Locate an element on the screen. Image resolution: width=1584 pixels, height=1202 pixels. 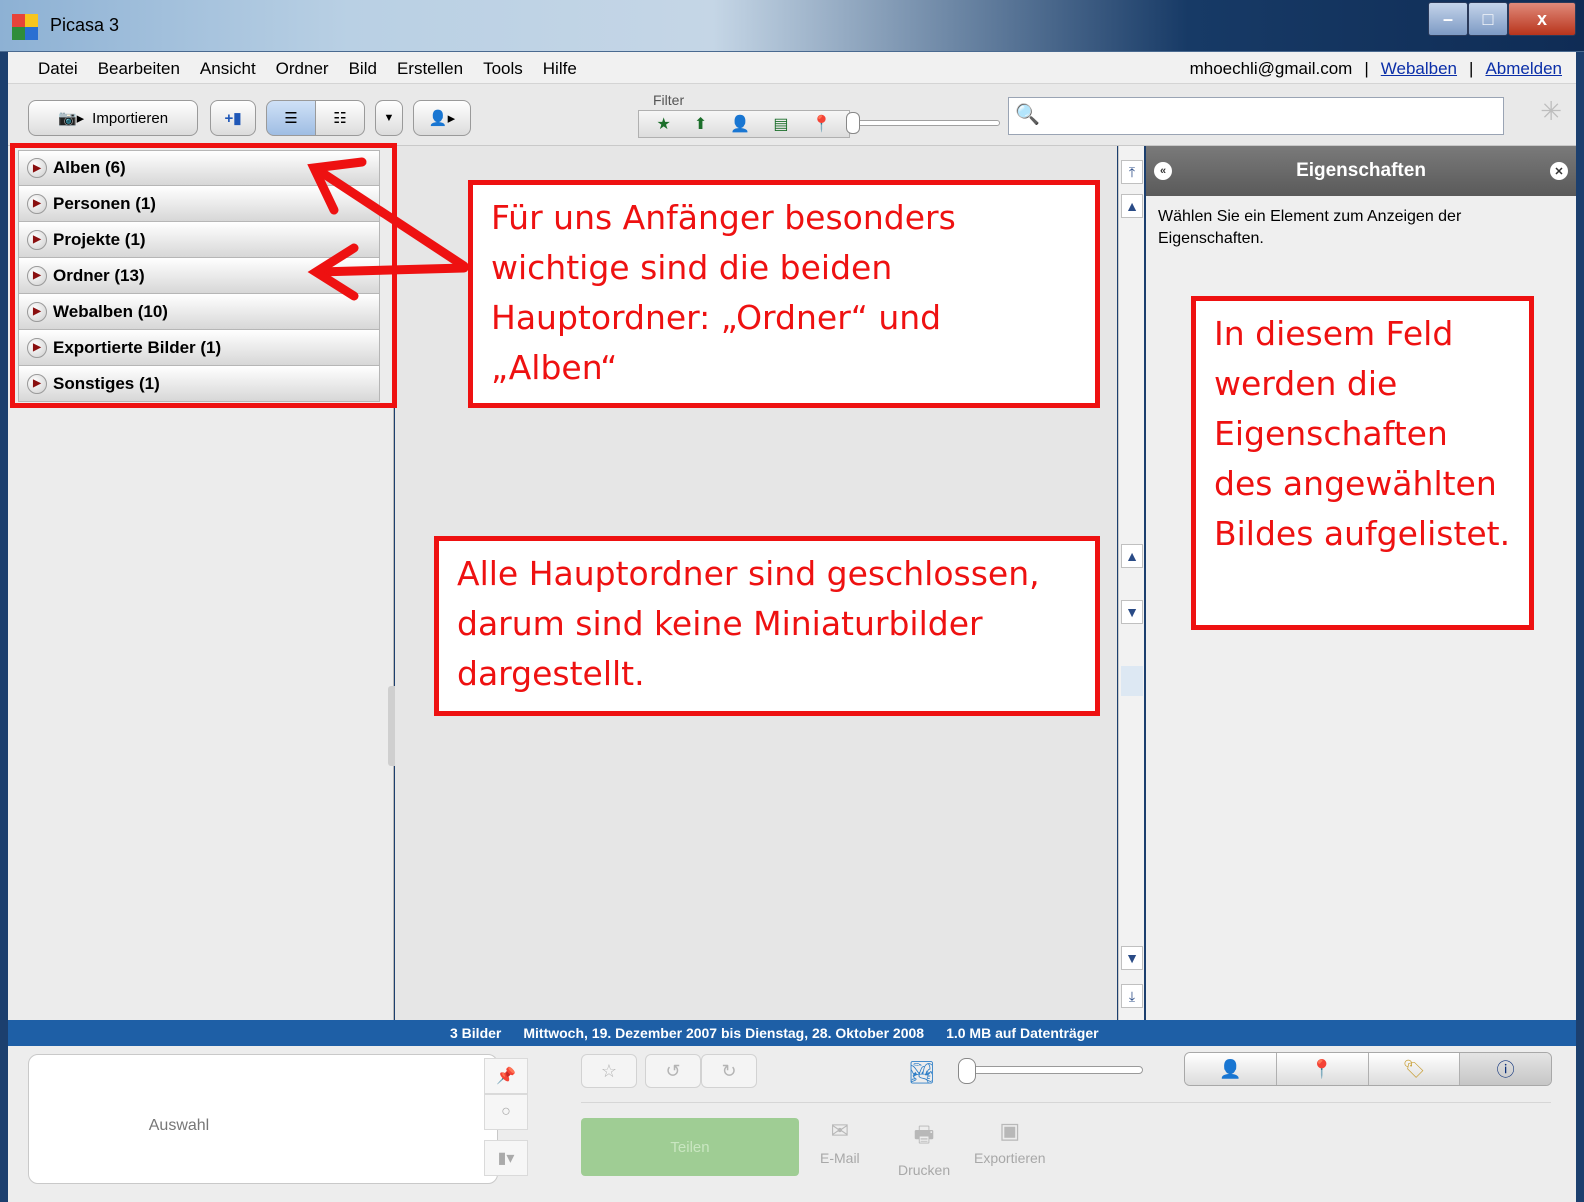
tag-icon: 🏷 is located at coordinates (1414, 1068).